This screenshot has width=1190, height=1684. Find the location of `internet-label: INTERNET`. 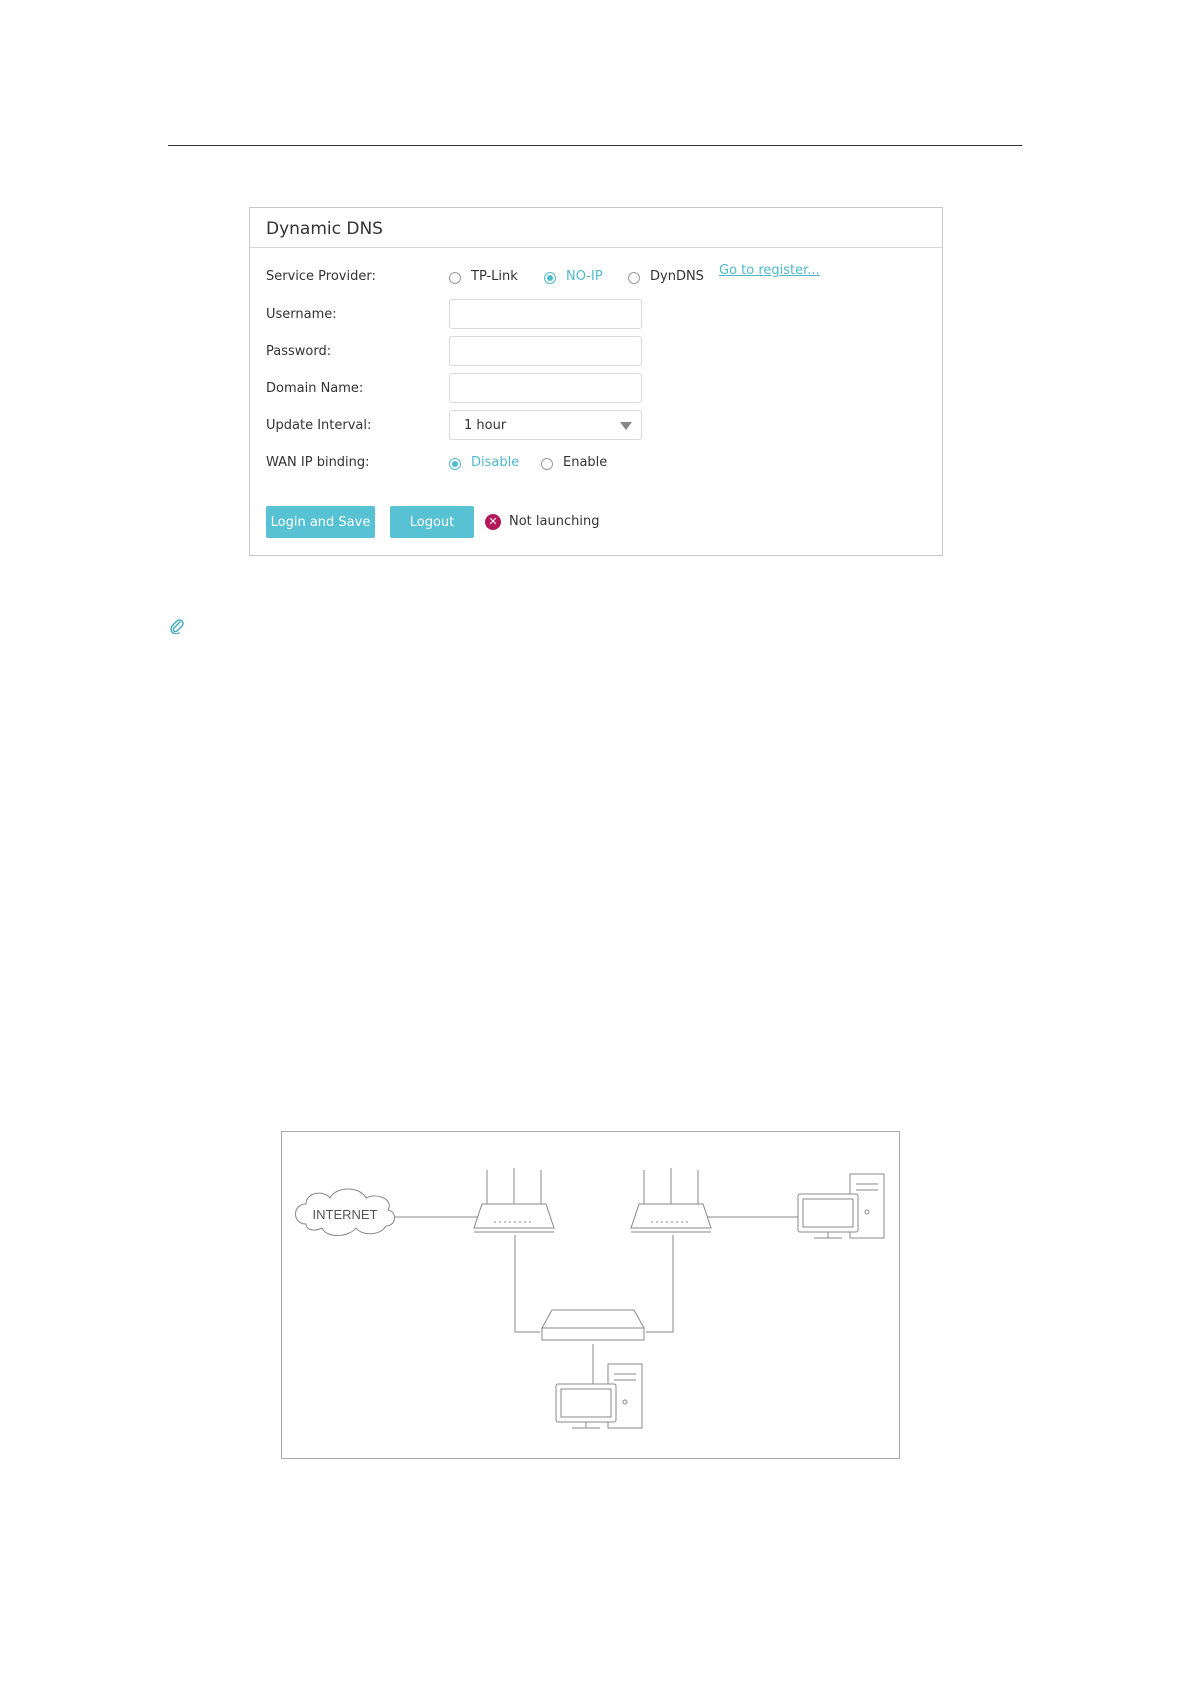

internet-label: INTERNET is located at coordinates (345, 1214).